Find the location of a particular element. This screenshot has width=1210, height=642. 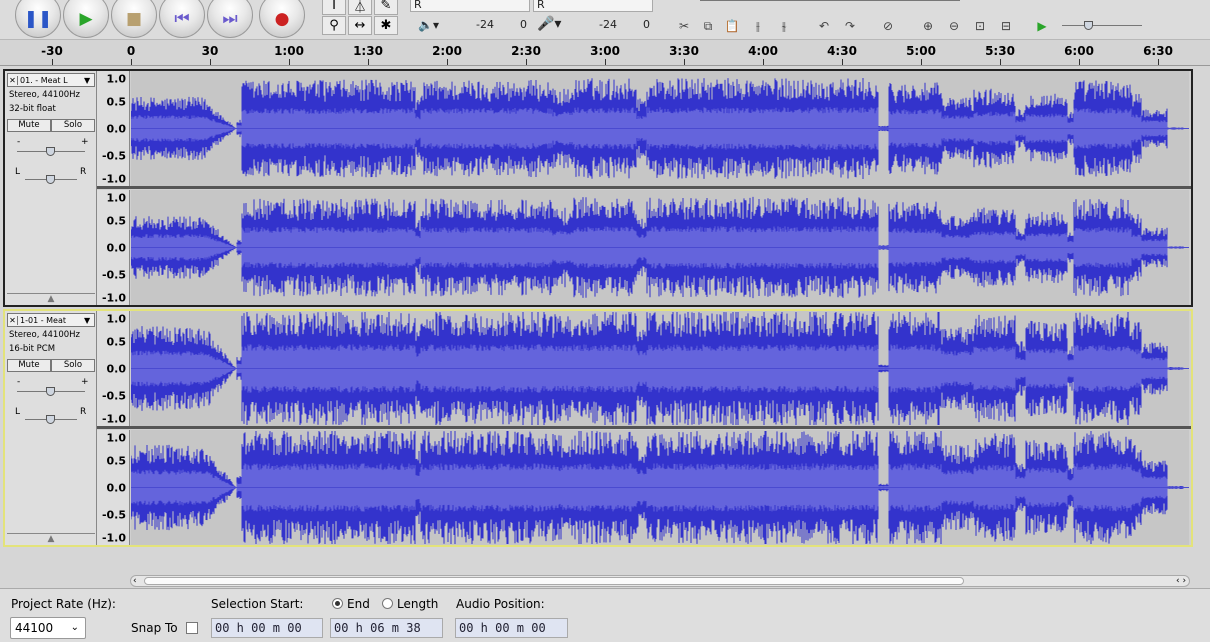

draw-tool: ✎ is located at coordinates (386, 7).